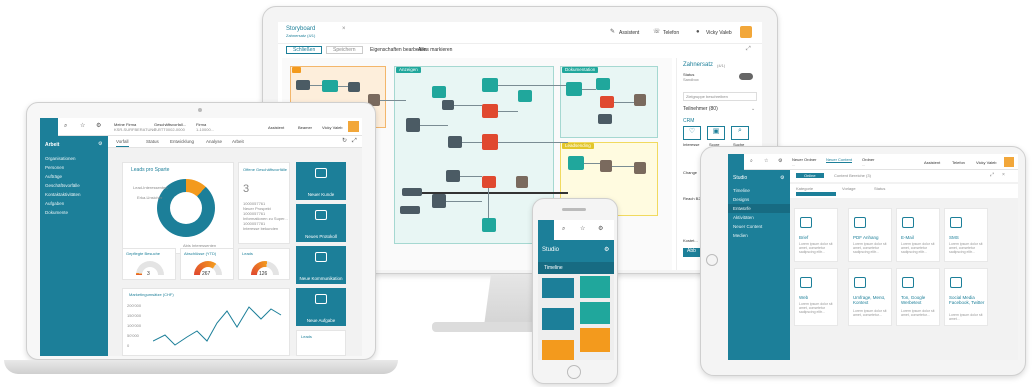 The height and width of the screenshot is (387, 1032). I want to click on assistant-icon: ✎, so click(612, 32).